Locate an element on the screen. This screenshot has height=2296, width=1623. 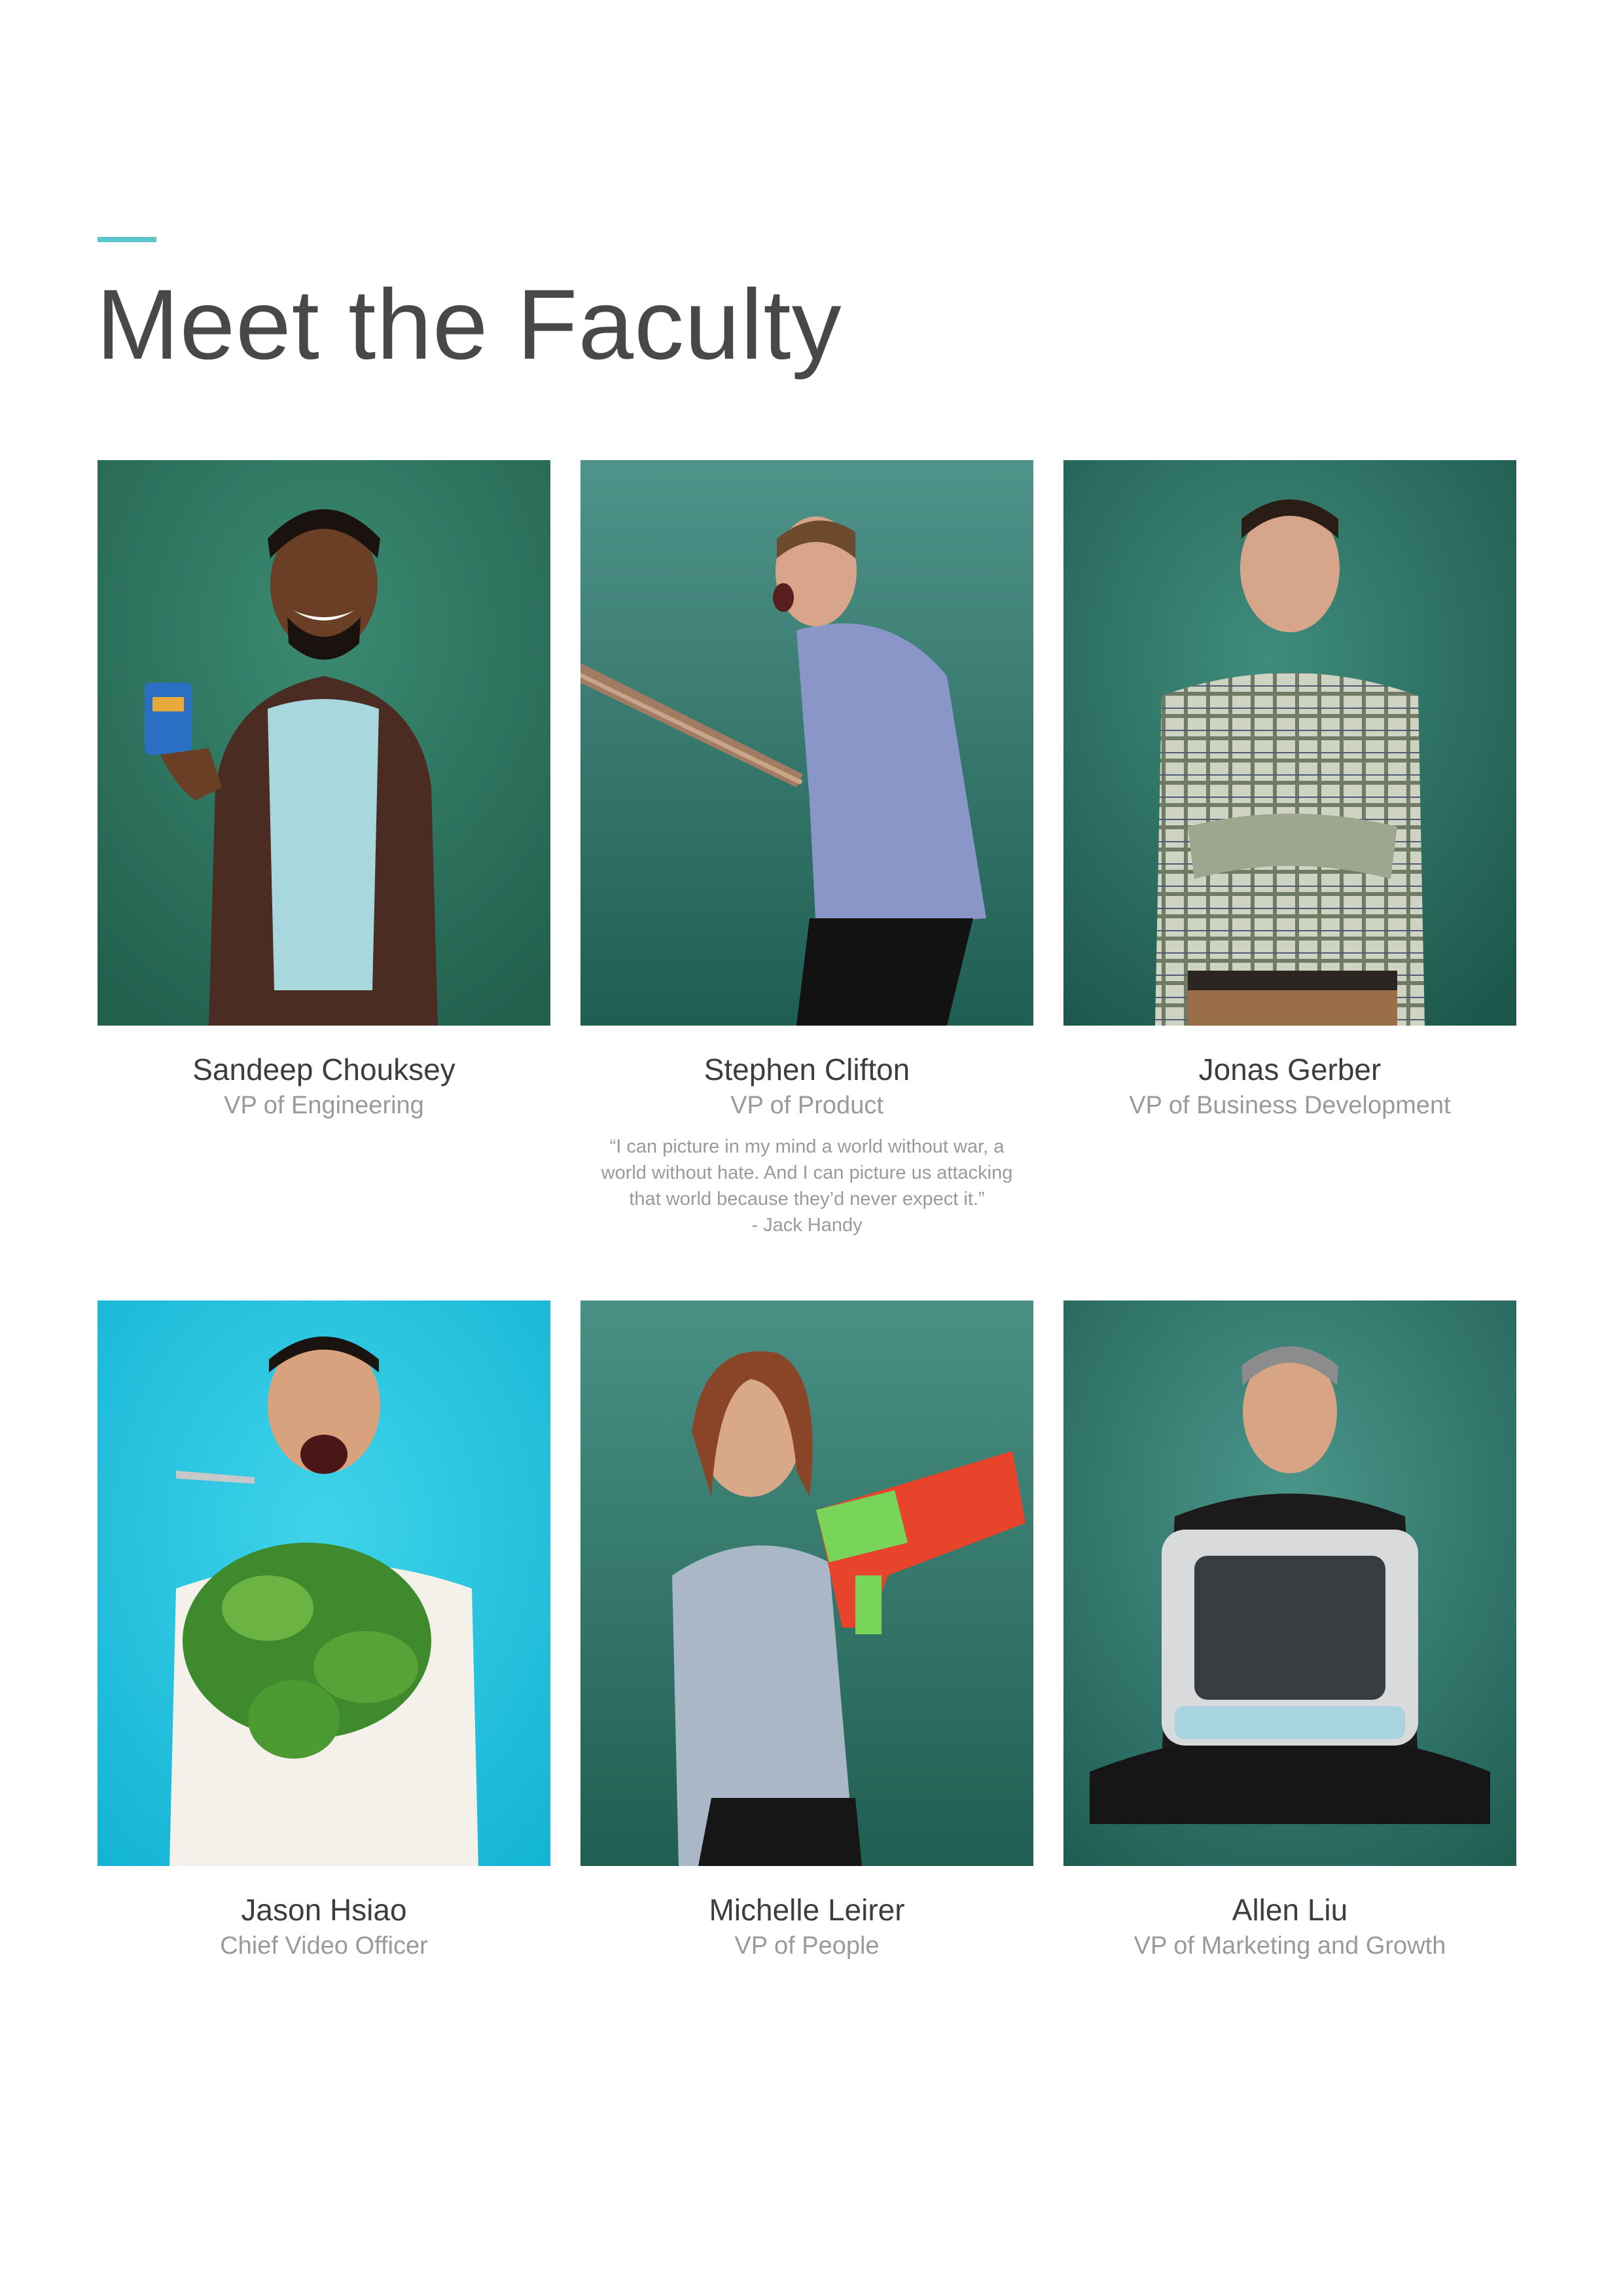
faculty-name: Jonas Gerber is located at coordinates (1290, 1069).